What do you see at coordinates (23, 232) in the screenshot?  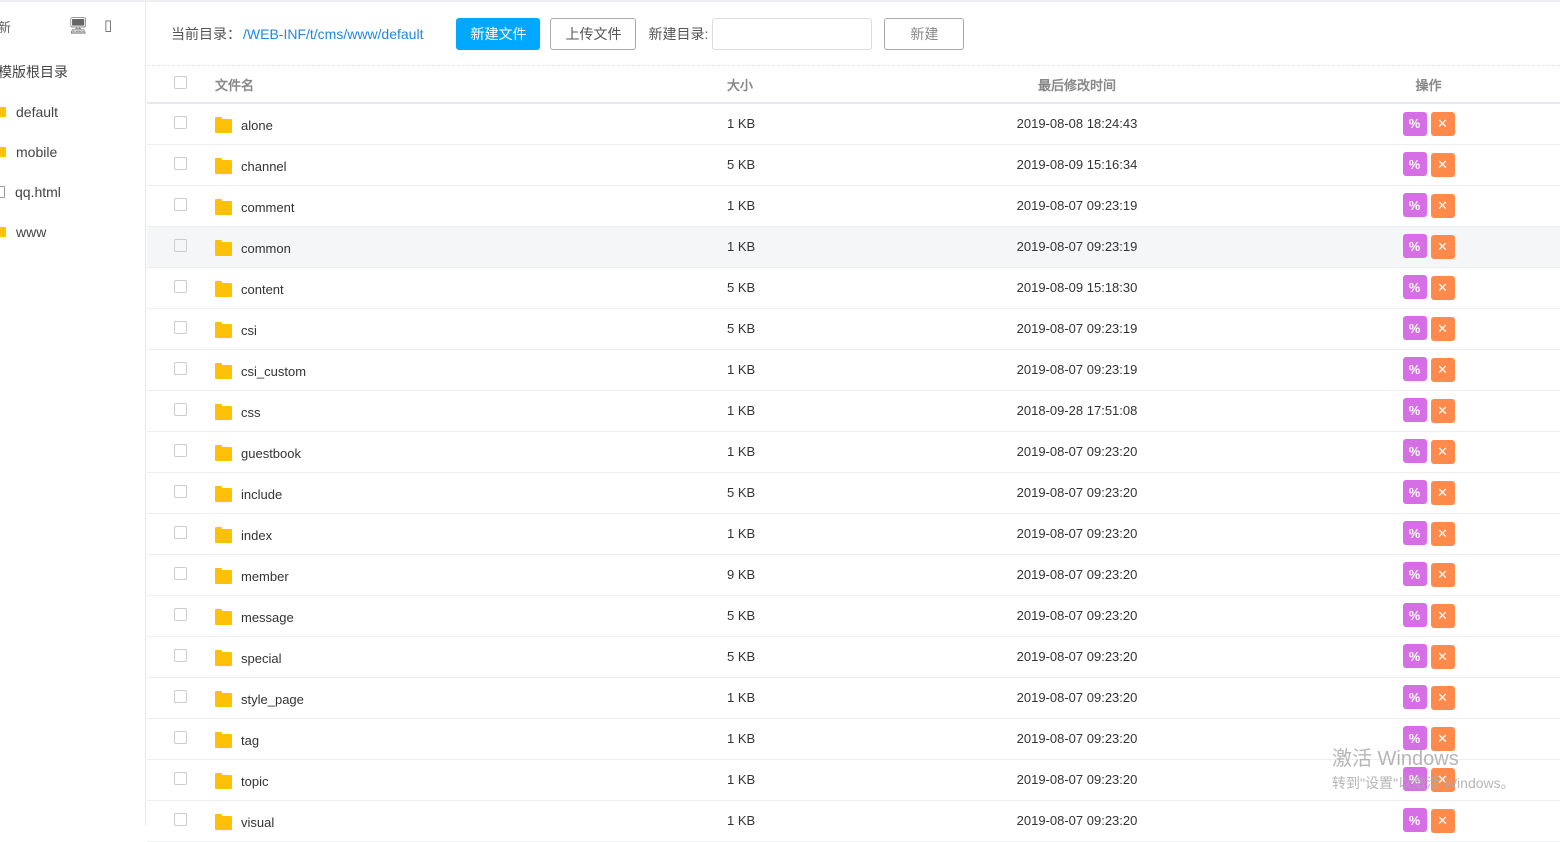 I see `sidebar-item-www: www` at bounding box center [23, 232].